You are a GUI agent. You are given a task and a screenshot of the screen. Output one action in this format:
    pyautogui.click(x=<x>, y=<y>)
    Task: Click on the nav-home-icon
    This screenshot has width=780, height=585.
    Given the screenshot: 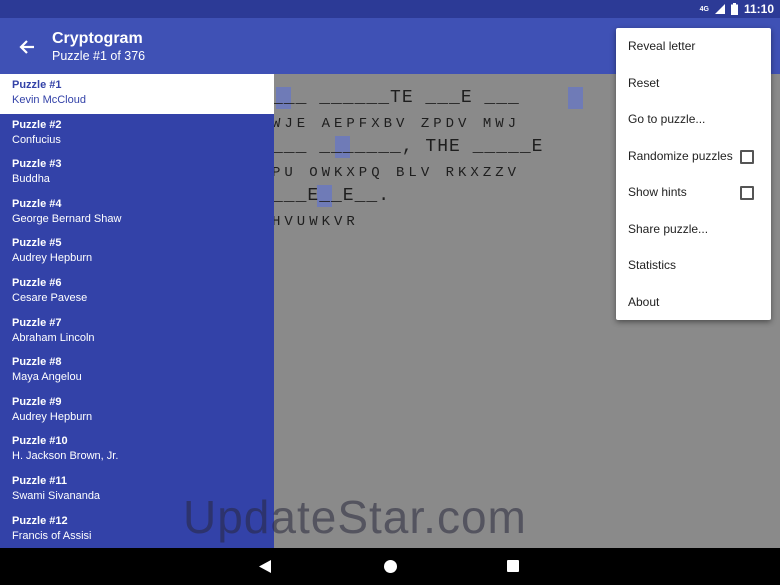 What is the action you would take?
    pyautogui.click(x=390, y=566)
    